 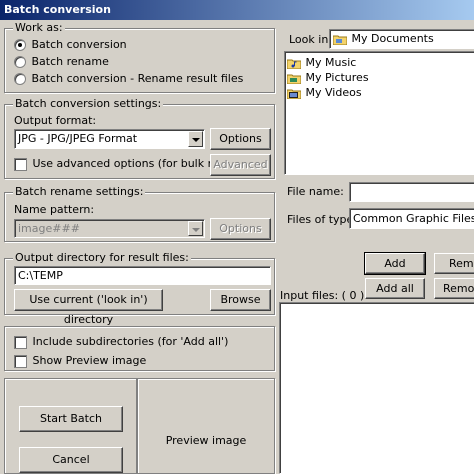 I want to click on window-title: Batch conversion, so click(x=237, y=10).